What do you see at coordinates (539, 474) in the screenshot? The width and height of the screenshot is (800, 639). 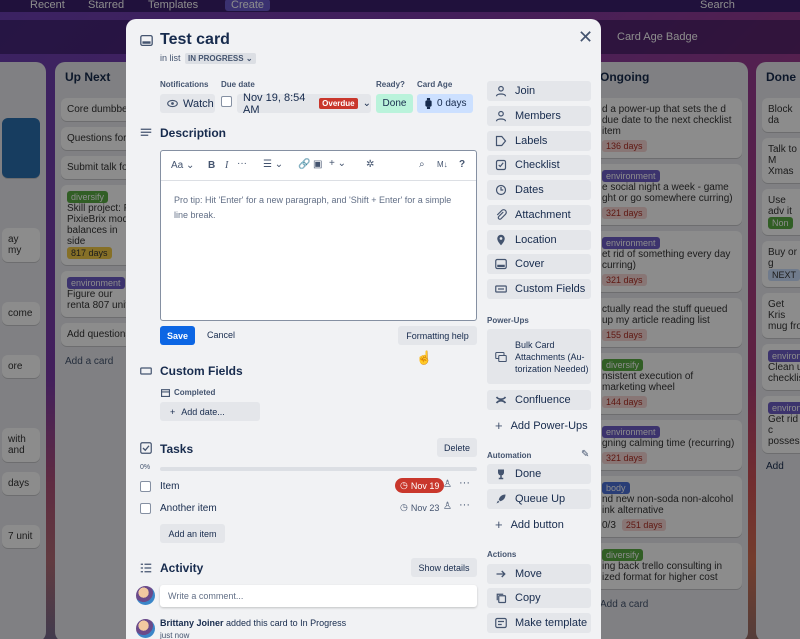 I see `sidebar-button: Done` at bounding box center [539, 474].